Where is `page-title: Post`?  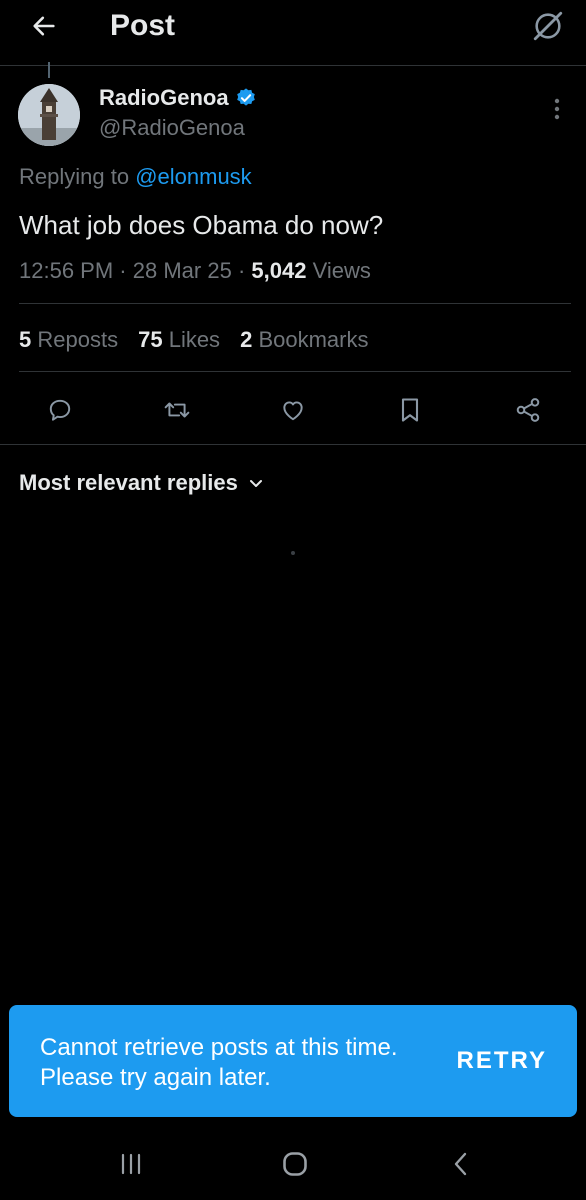
page-title: Post is located at coordinates (143, 25).